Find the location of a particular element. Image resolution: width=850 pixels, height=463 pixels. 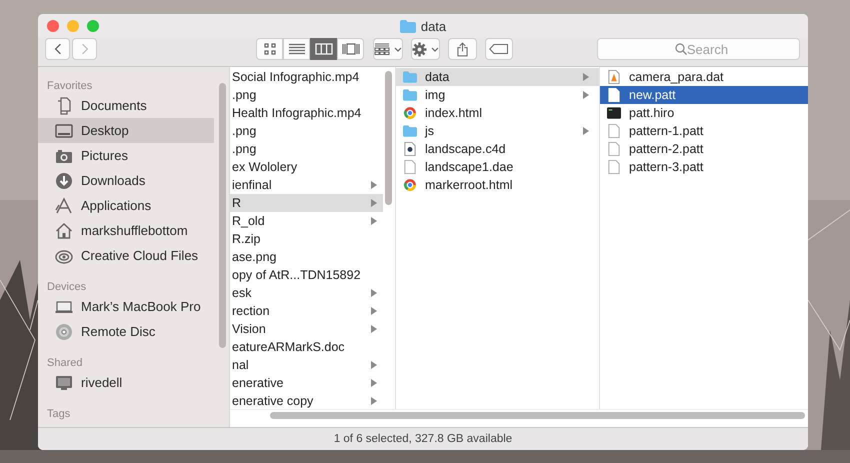

file-row: index.html is located at coordinates (497, 113).